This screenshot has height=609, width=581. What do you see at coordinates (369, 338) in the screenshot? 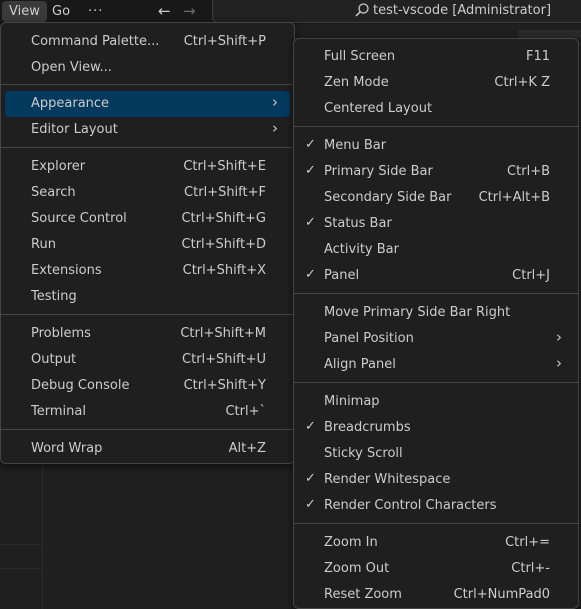
I see `menu-item-label: Panel Position` at bounding box center [369, 338].